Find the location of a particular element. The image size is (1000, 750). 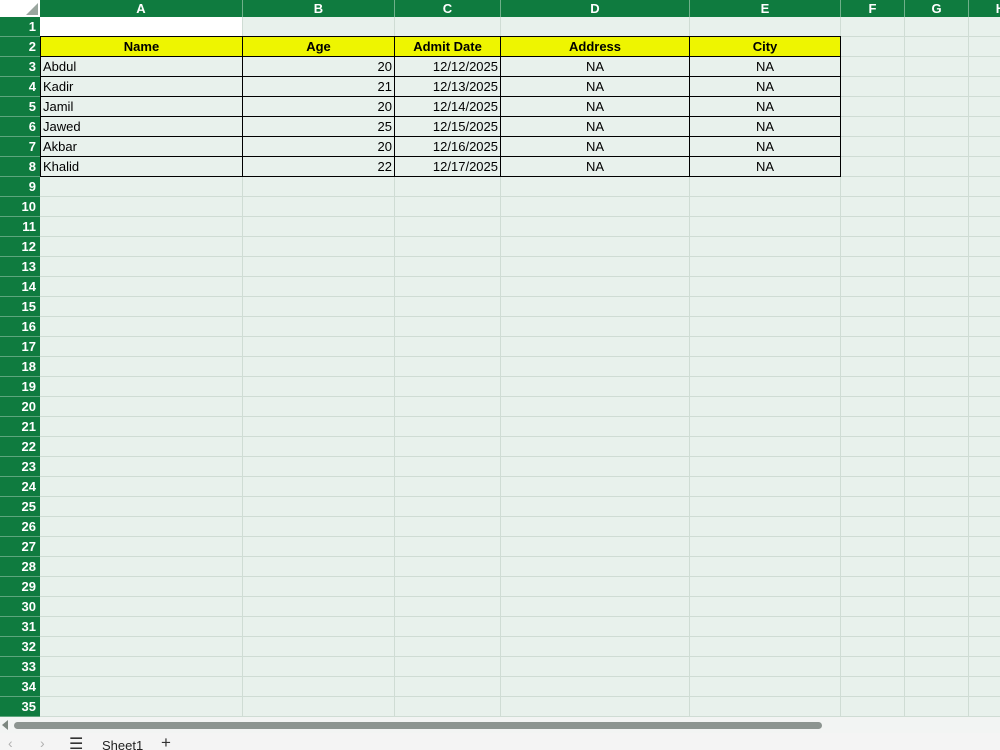

table-cell: Jamil is located at coordinates (141, 107).